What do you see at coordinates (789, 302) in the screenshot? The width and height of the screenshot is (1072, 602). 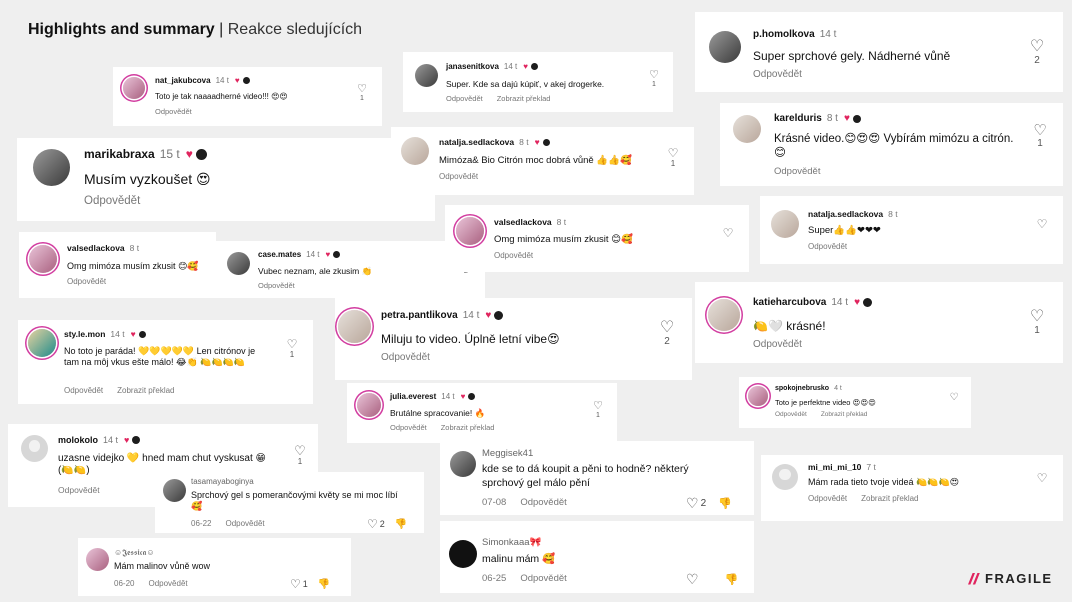 I see `username: katieharcubova` at bounding box center [789, 302].